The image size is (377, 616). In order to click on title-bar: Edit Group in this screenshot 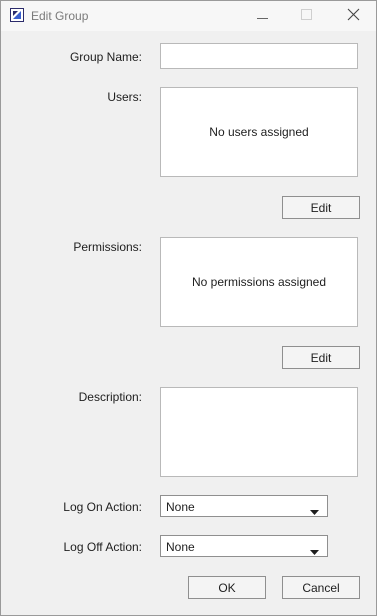, I will do `click(188, 16)`.